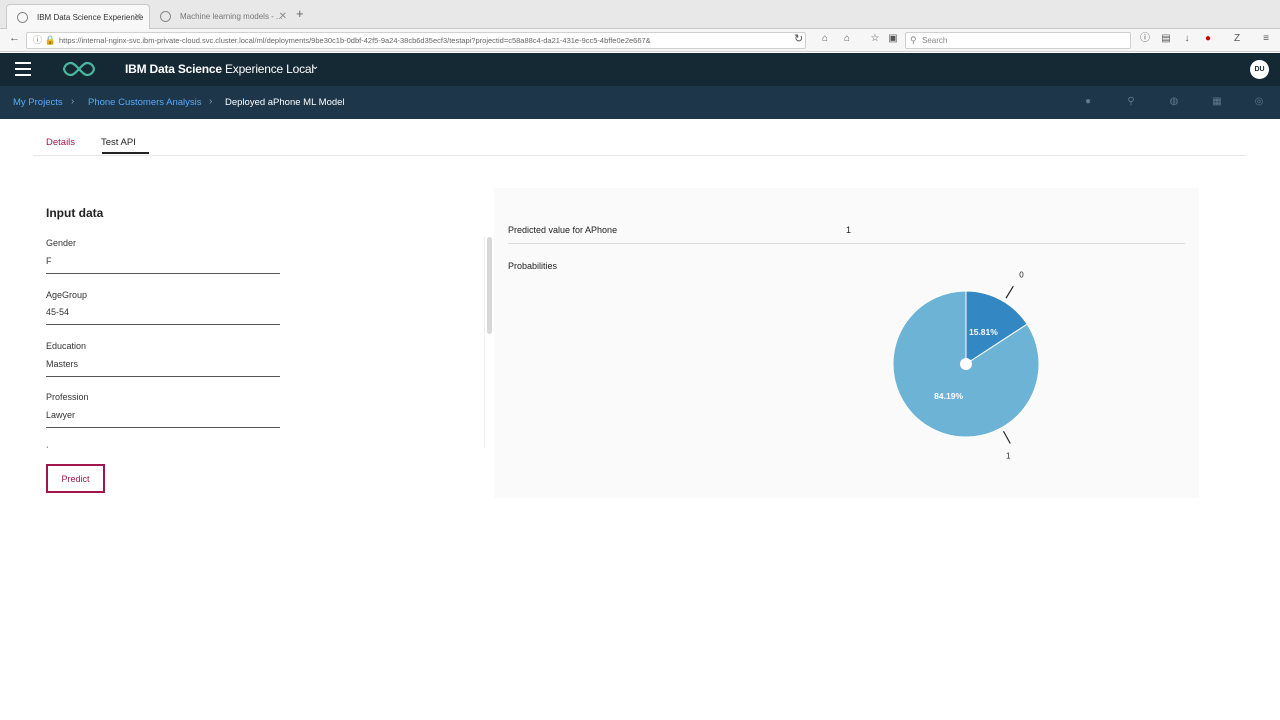  What do you see at coordinates (60, 142) in the screenshot?
I see `tab-details: Details` at bounding box center [60, 142].